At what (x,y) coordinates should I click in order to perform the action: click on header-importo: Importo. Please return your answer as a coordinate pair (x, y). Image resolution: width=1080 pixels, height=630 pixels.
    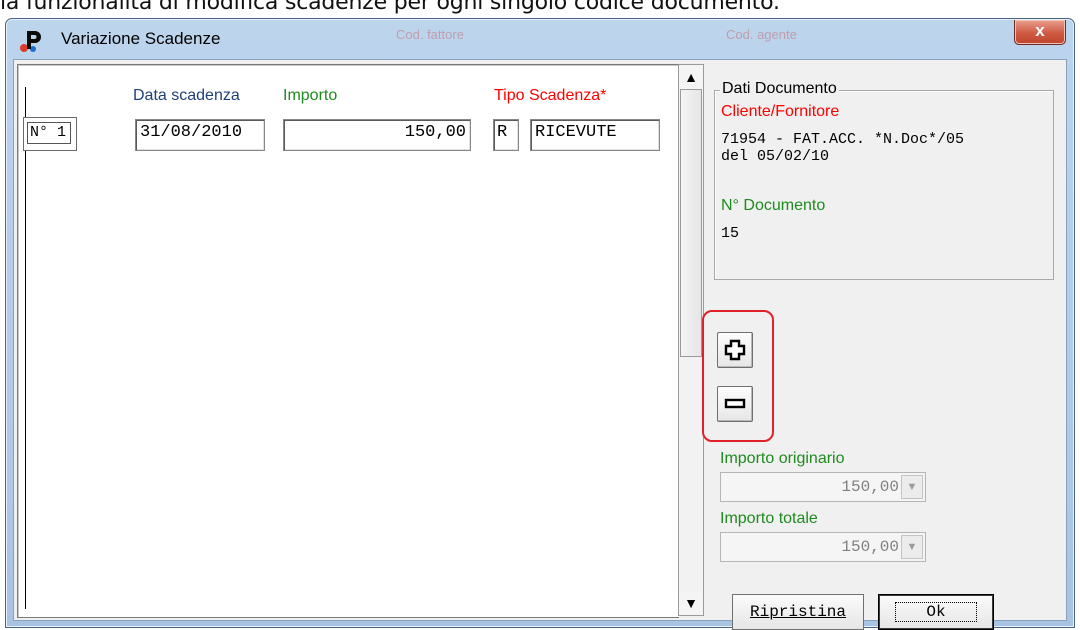
    Looking at the image, I should click on (310, 95).